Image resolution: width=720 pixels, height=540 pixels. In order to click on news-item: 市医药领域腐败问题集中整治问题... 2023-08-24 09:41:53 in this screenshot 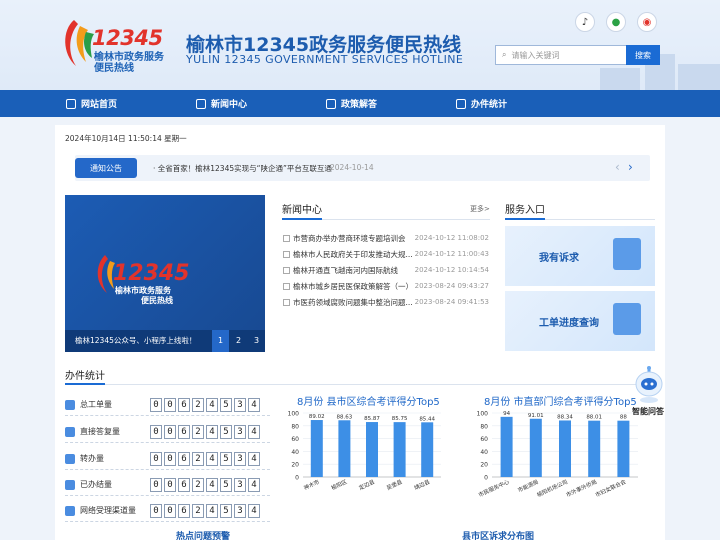, I will do `click(386, 302)`.